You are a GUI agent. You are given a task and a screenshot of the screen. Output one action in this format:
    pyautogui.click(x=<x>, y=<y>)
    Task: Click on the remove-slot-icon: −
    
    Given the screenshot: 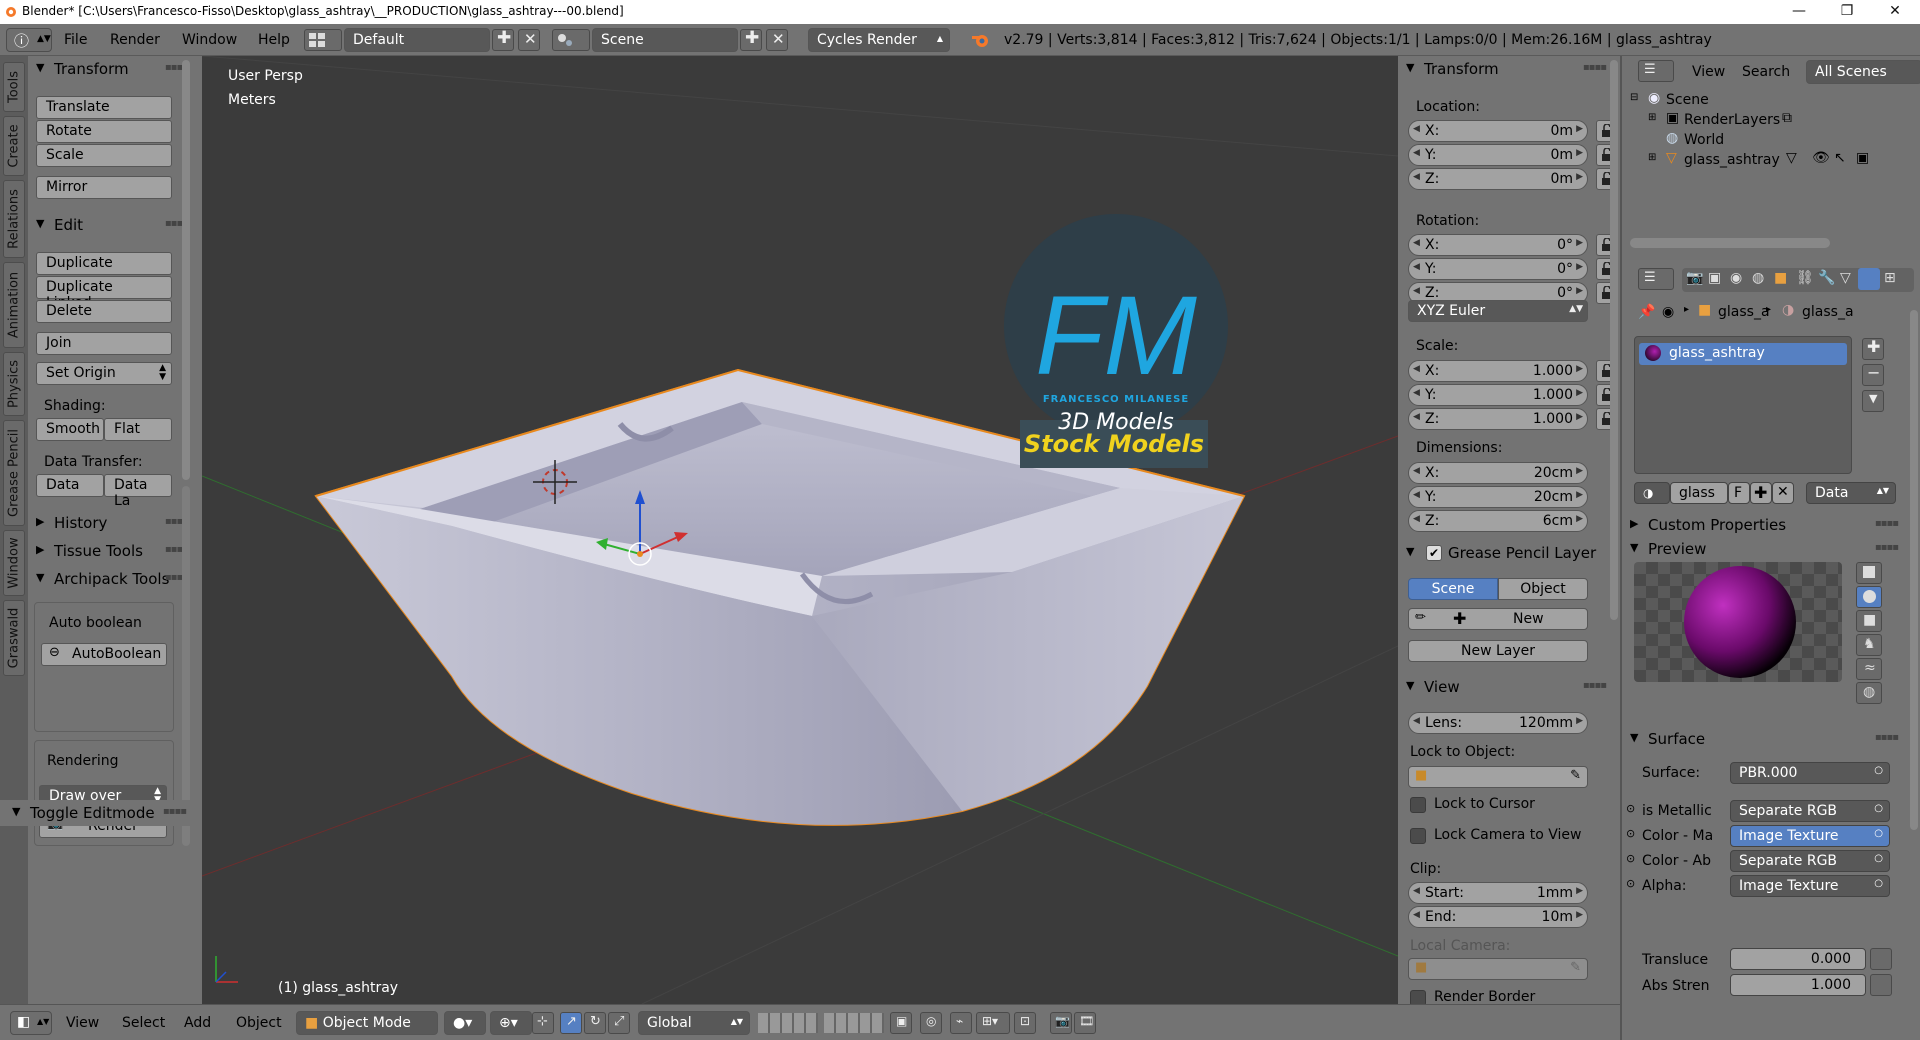 What is the action you would take?
    pyautogui.click(x=1873, y=374)
    